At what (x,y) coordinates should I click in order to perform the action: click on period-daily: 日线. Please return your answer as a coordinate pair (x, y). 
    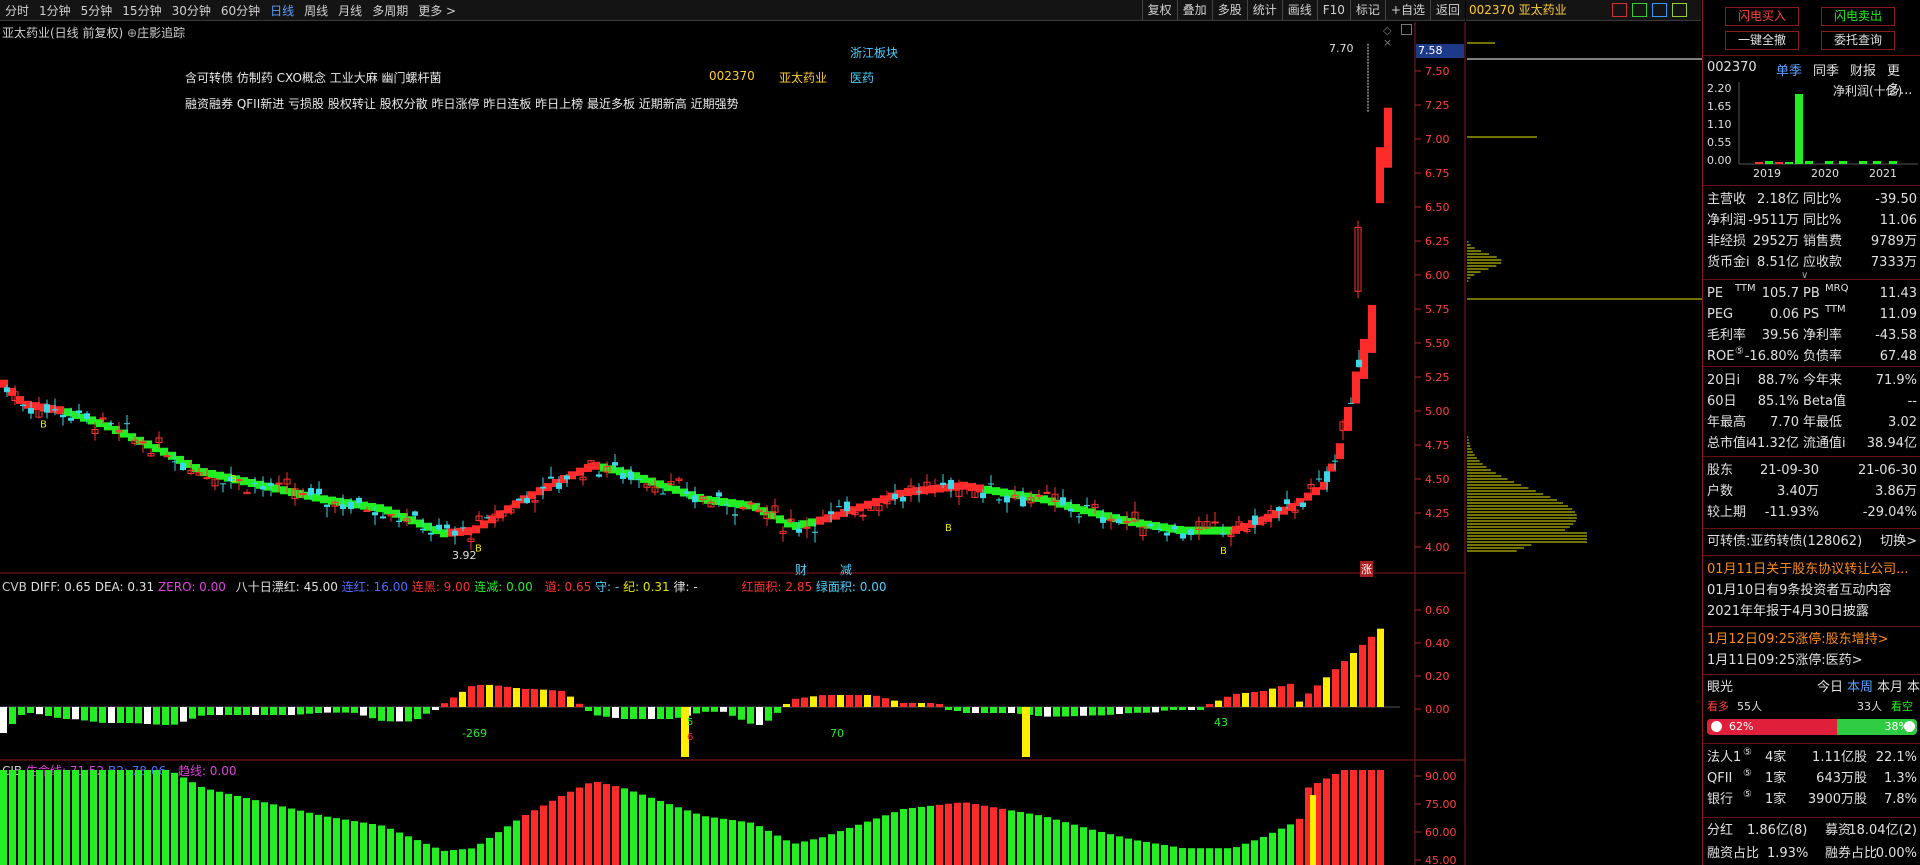
    Looking at the image, I should click on (282, 10).